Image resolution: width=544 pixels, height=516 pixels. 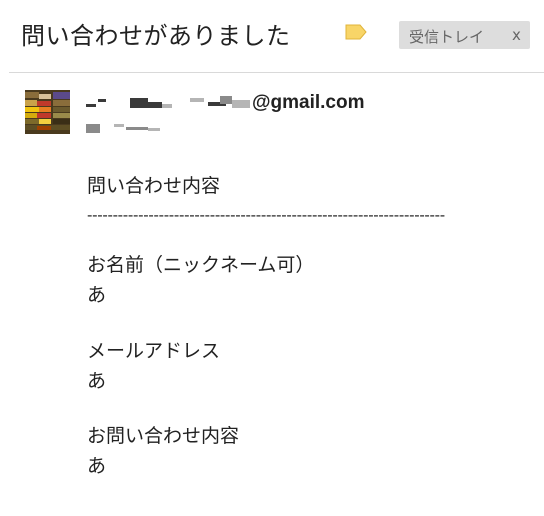 What do you see at coordinates (302, 366) in the screenshot?
I see `field-email: メールアドレス あ` at bounding box center [302, 366].